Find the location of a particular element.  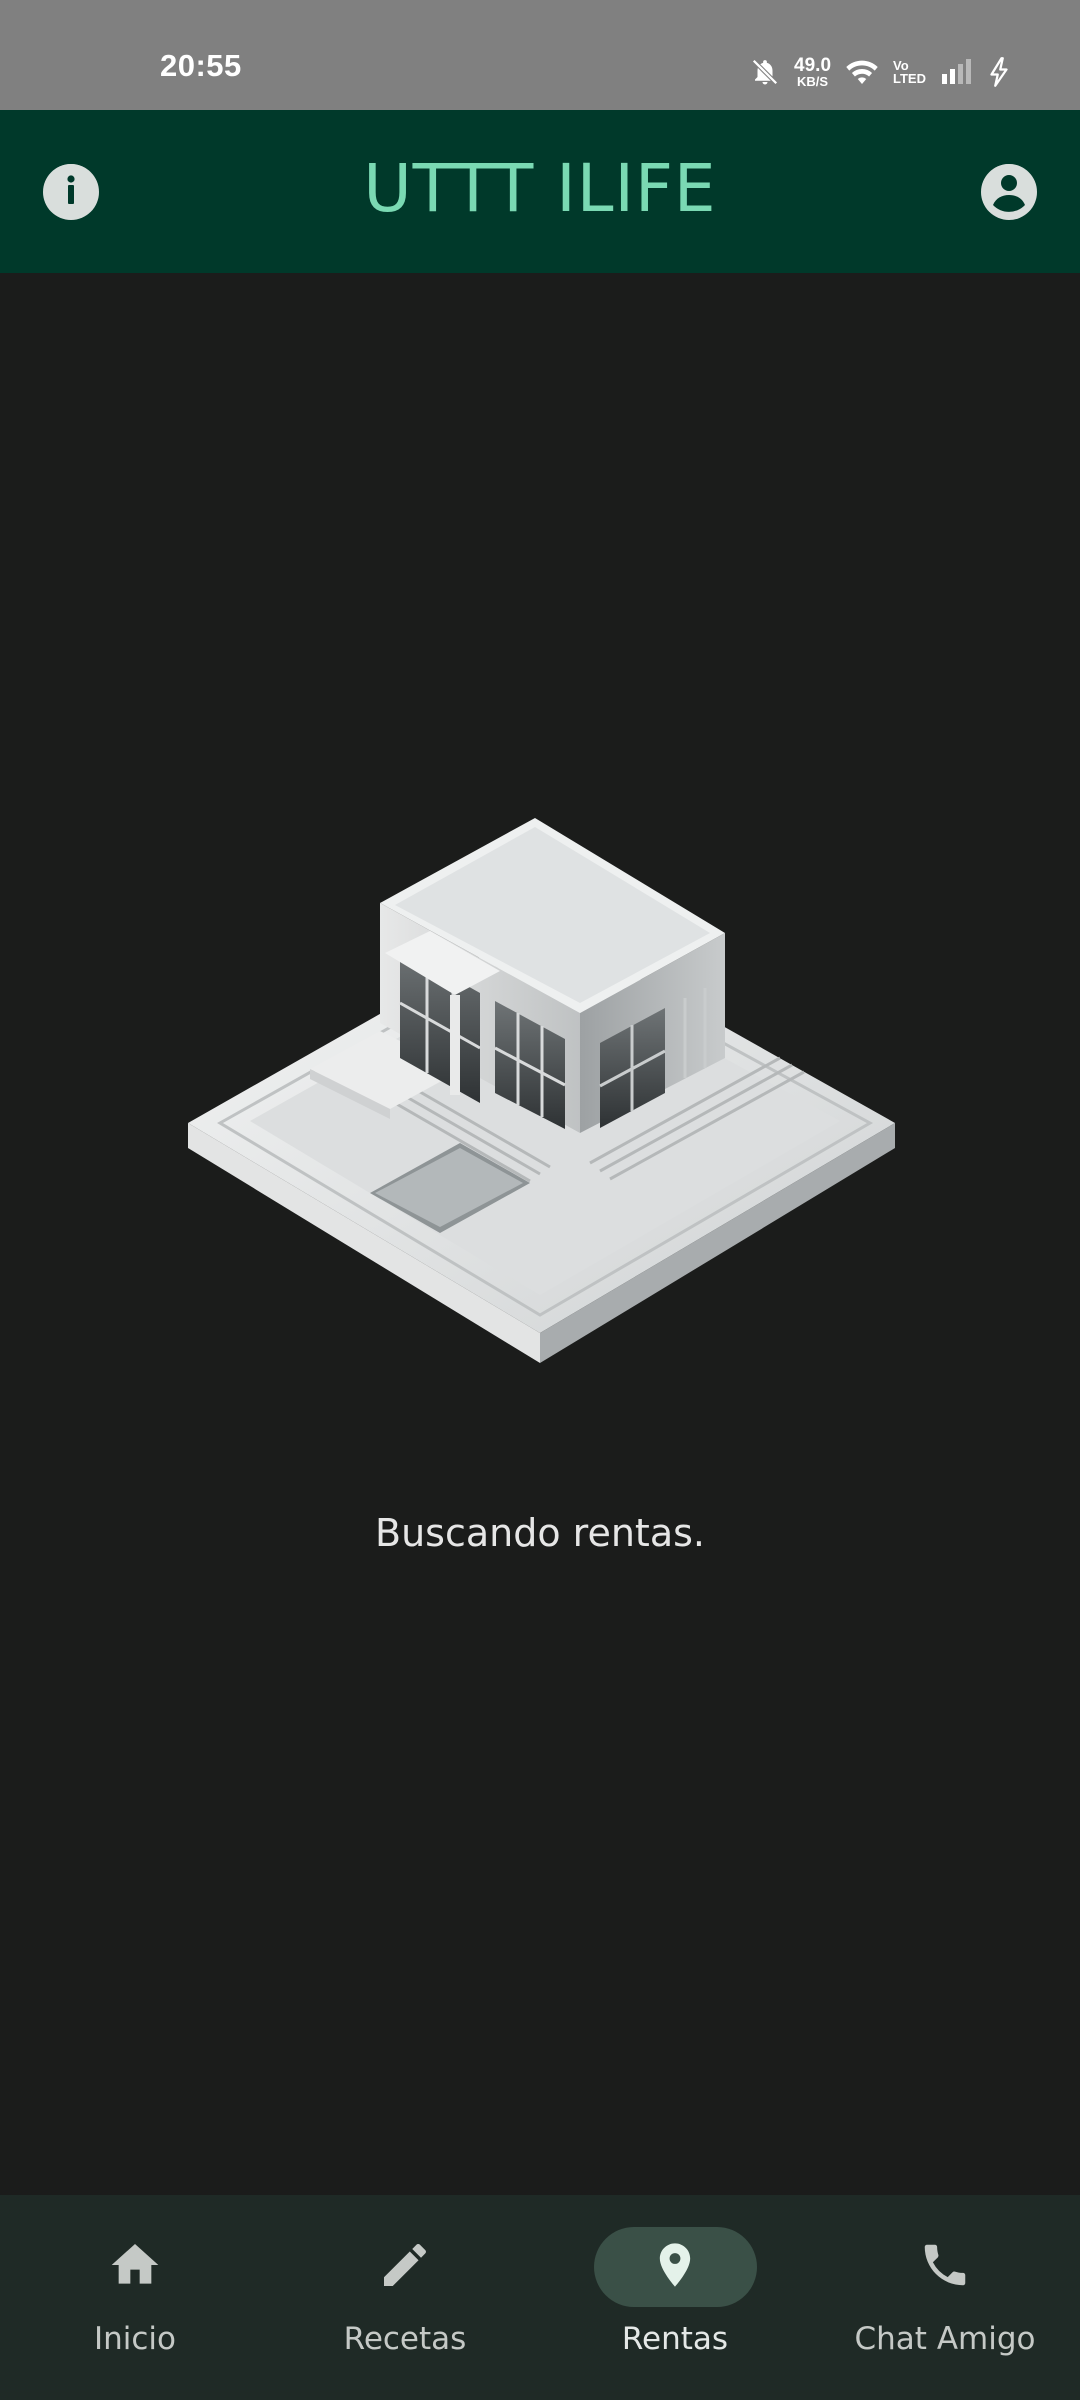

pencil-icon is located at coordinates (405, 2267).